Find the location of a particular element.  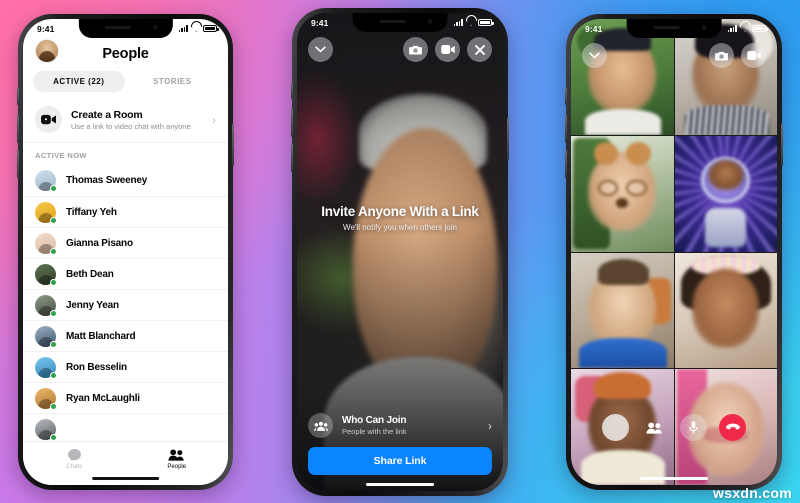

list-item: Thomas Sweeney is located at coordinates (125, 180).